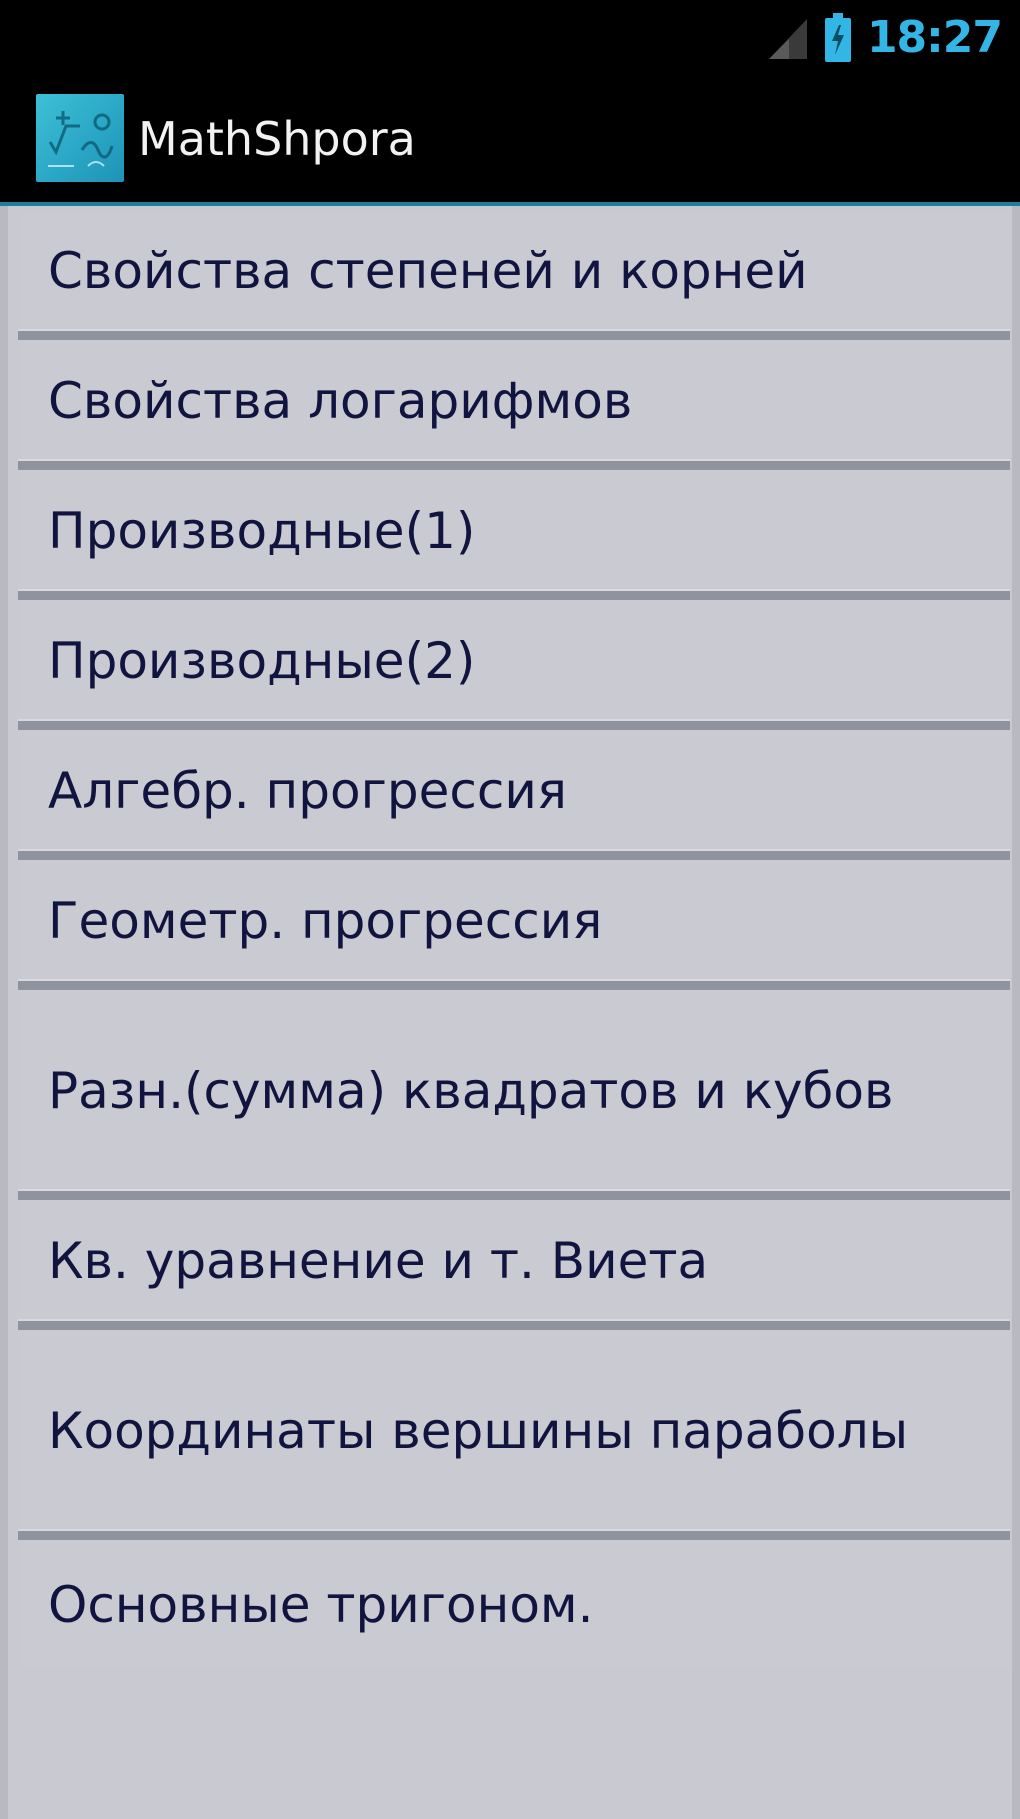 The image size is (1020, 1819). What do you see at coordinates (340, 400) in the screenshot?
I see `list-item-label: Свойства логарифмов` at bounding box center [340, 400].